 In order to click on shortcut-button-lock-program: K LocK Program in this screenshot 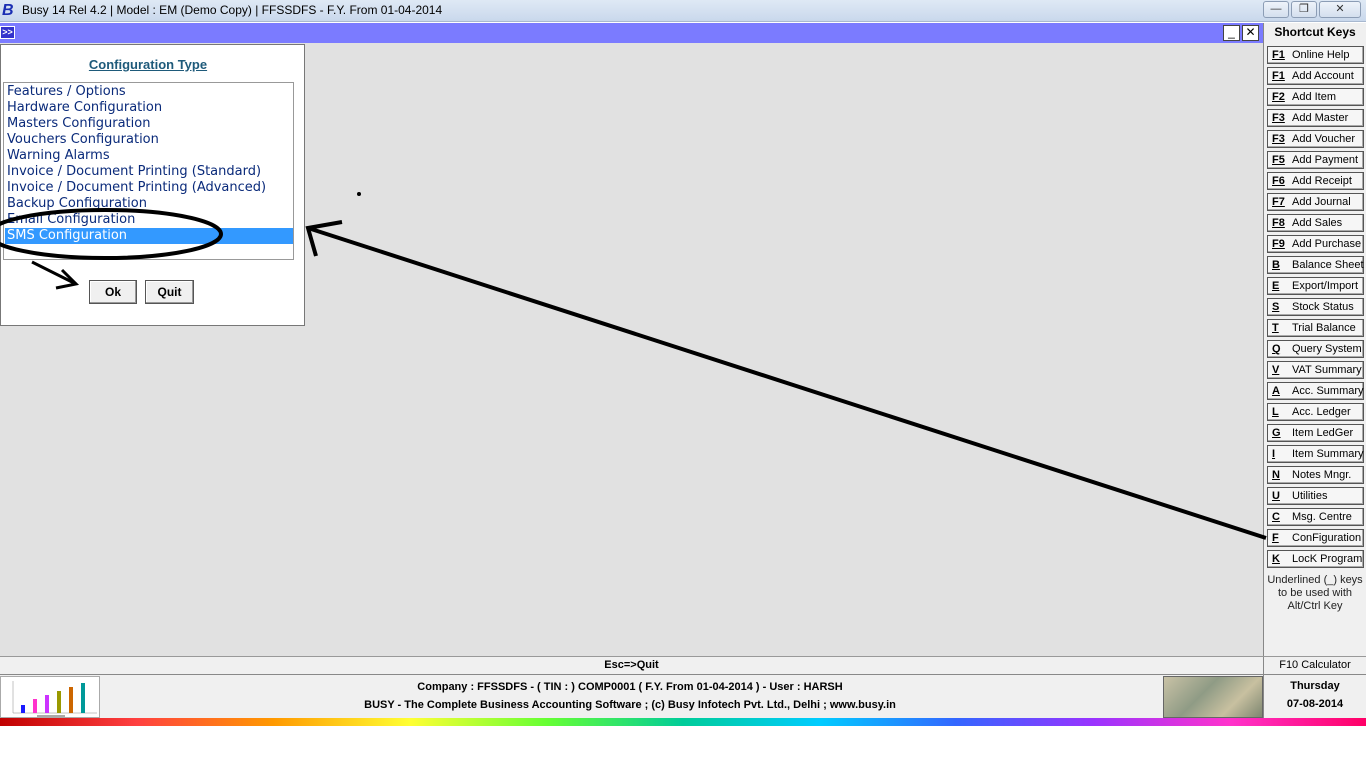, I will do `click(1315, 559)`.